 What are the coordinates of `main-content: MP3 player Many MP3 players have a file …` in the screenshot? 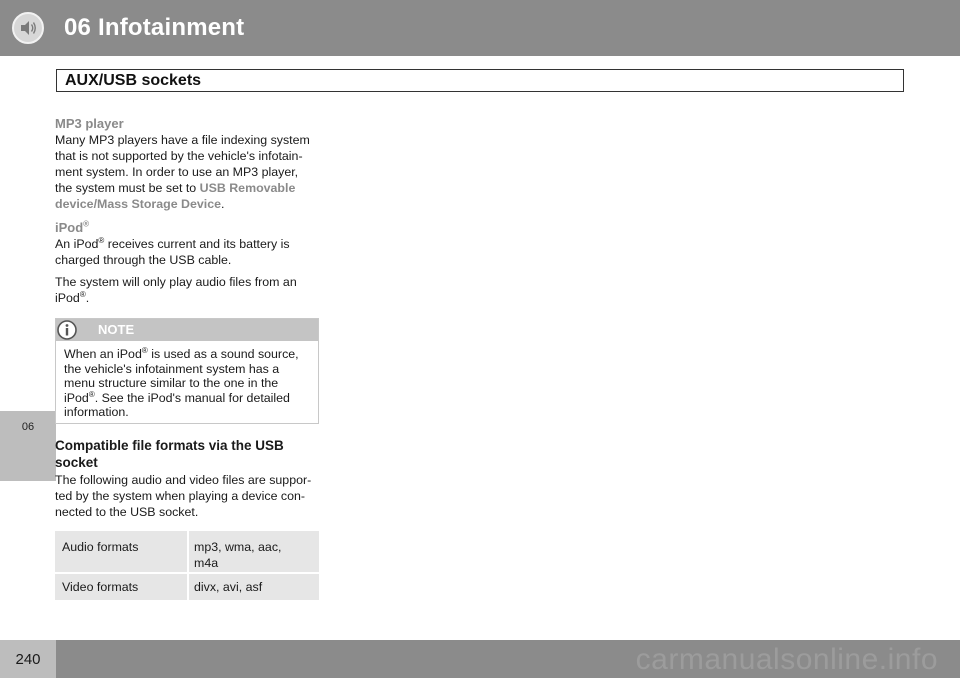 It's located at (189, 211).